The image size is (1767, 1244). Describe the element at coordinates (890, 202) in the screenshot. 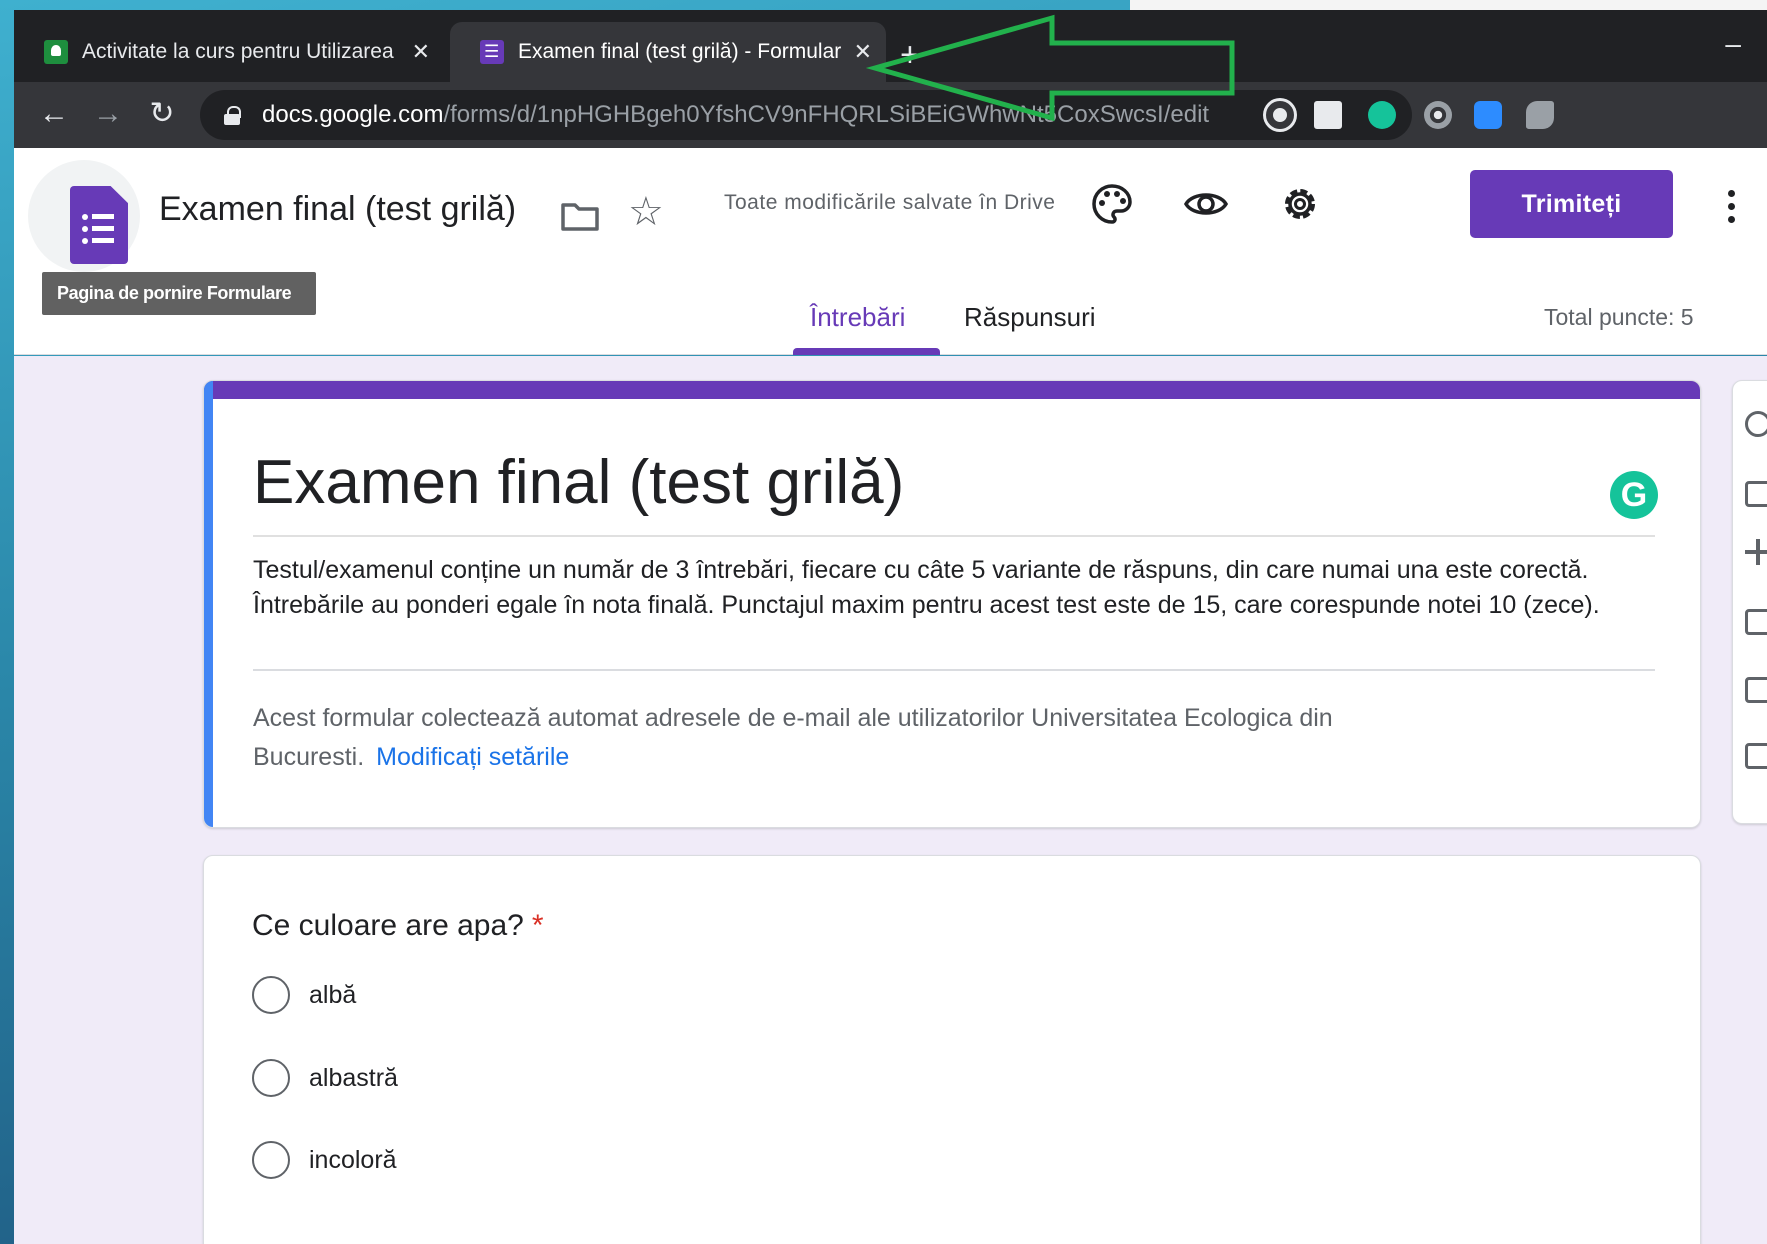

I see `save-status: Toate modificările salvate în Drive` at that location.